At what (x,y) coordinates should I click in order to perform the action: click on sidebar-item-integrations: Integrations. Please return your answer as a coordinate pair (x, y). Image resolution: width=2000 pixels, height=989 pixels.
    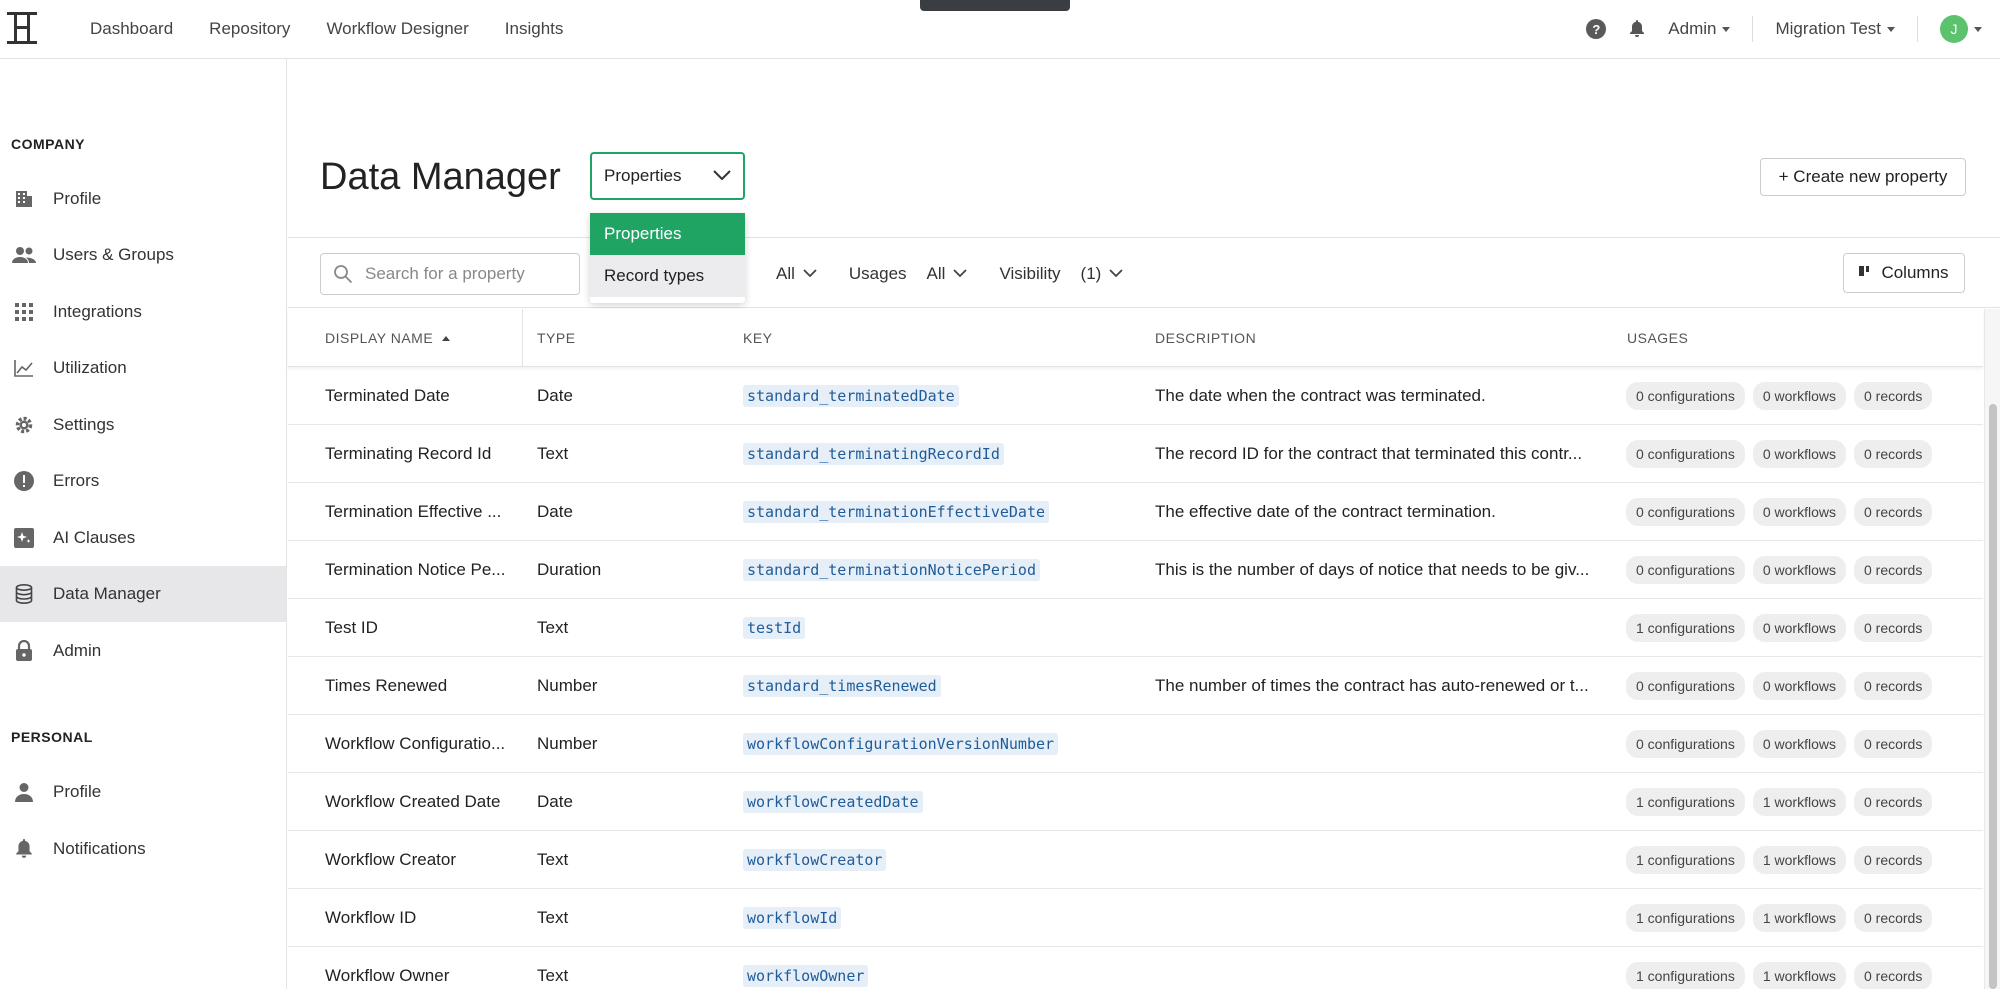
    Looking at the image, I should click on (143, 312).